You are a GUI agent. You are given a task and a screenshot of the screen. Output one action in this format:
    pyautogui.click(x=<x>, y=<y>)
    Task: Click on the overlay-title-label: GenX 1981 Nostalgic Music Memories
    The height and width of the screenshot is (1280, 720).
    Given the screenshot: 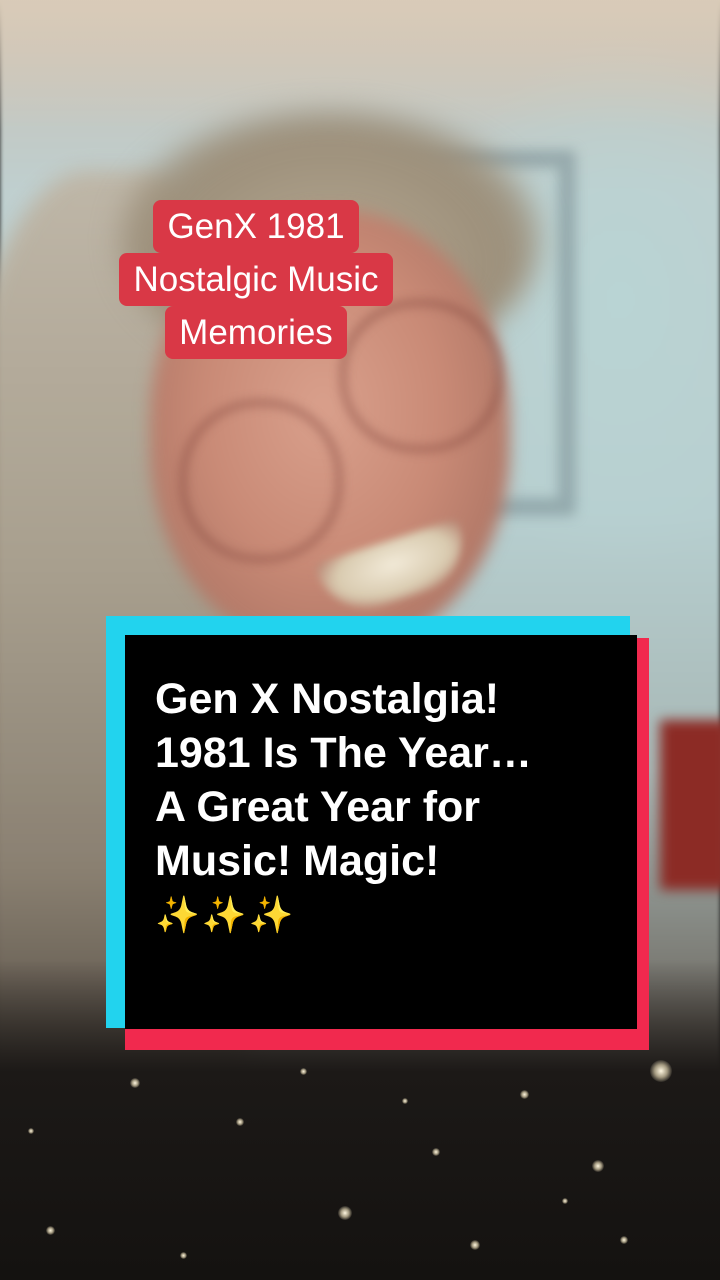 What is the action you would take?
    pyautogui.click(x=256, y=279)
    